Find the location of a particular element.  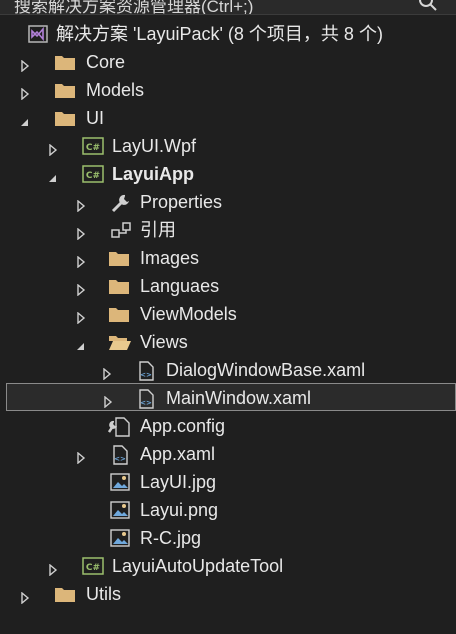

file-mainwindow: <> MainWindow.xaml is located at coordinates (231, 397).